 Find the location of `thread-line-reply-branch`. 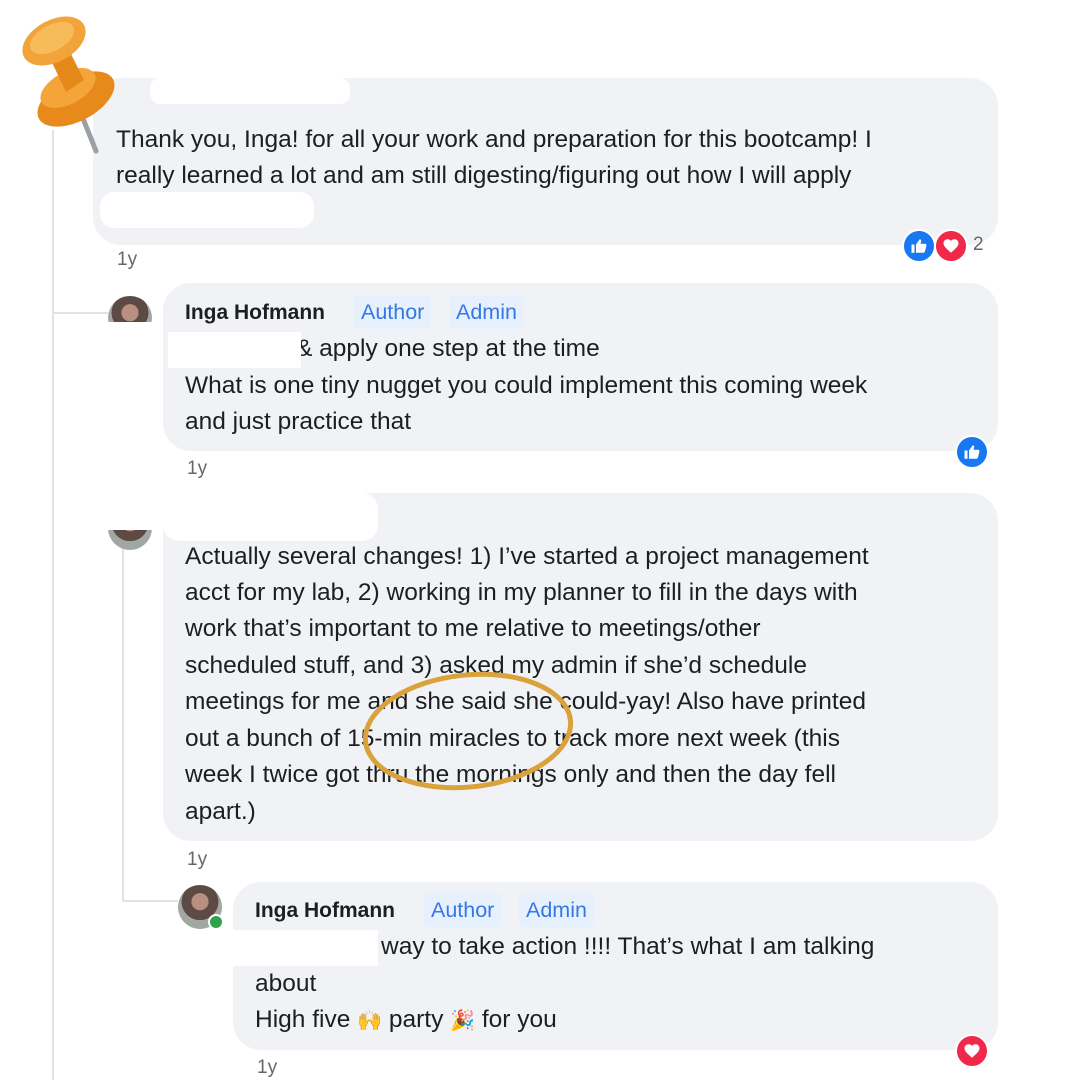

thread-line-reply-branch is located at coordinates (150, 901).